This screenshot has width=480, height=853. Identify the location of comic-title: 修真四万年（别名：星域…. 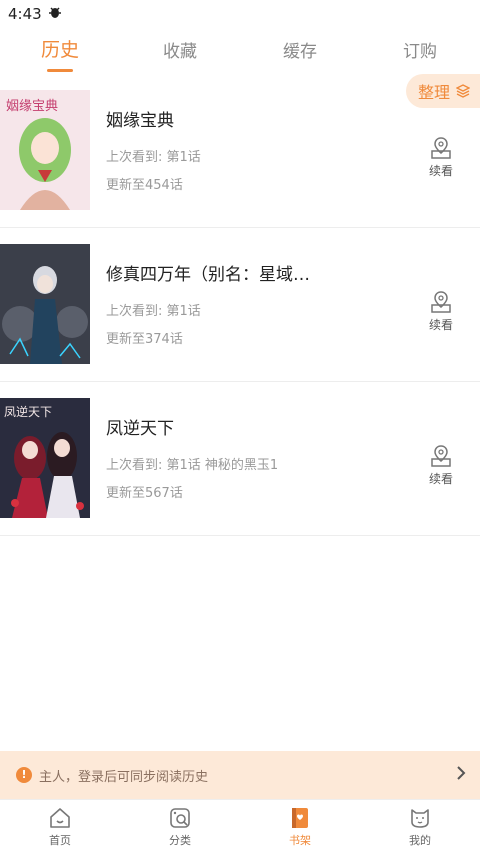
(208, 275).